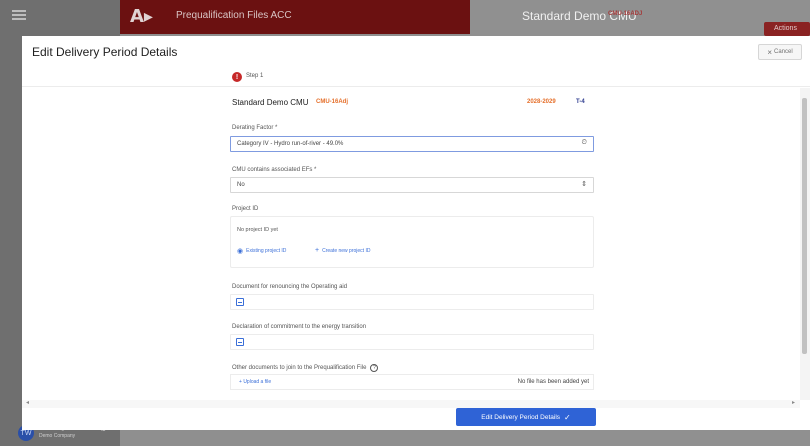 The height and width of the screenshot is (446, 810). What do you see at coordinates (105, 52) in the screenshot?
I see `modal-title: Edit Delivery Period Details` at bounding box center [105, 52].